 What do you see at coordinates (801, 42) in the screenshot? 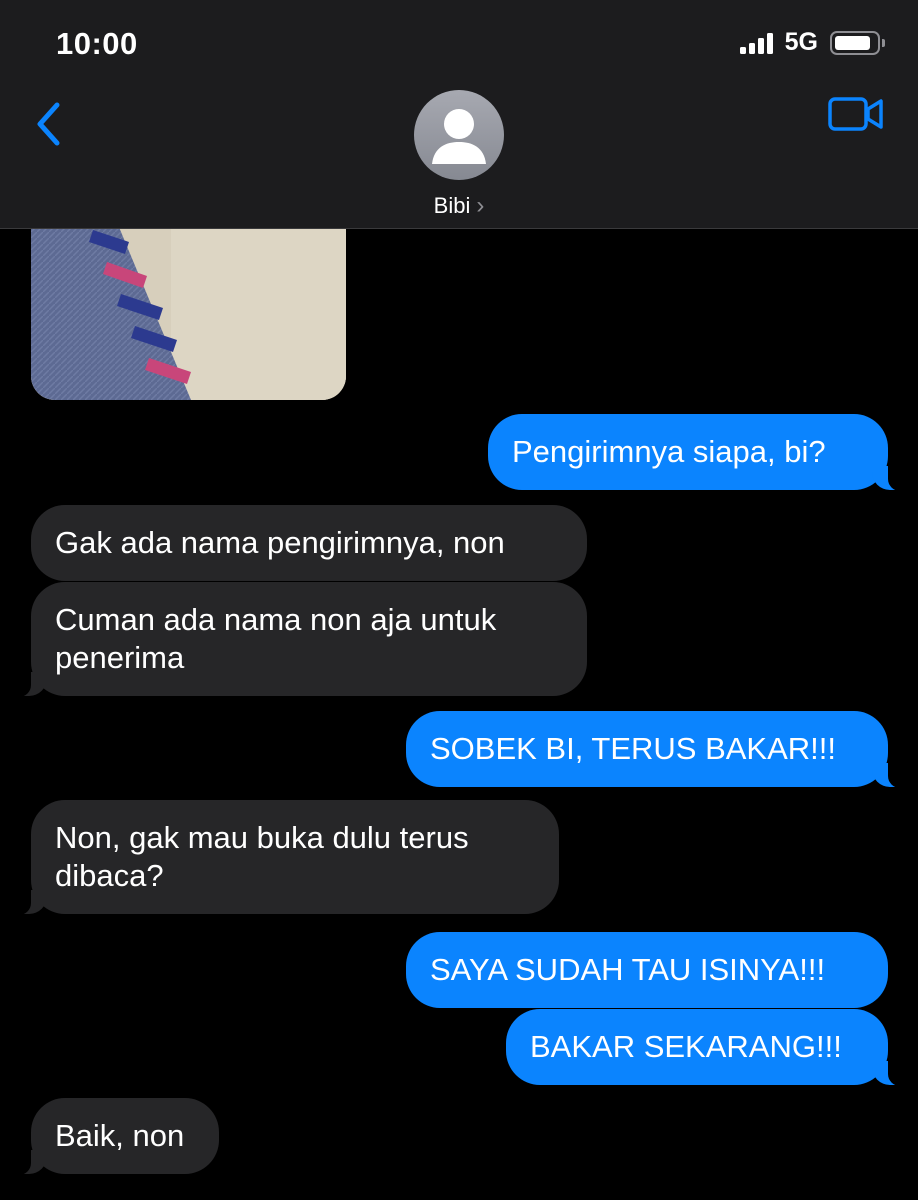
I see `network-type: 5G` at bounding box center [801, 42].